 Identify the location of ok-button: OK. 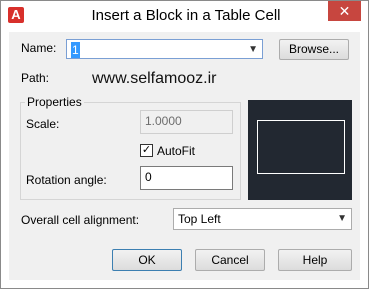
(147, 260).